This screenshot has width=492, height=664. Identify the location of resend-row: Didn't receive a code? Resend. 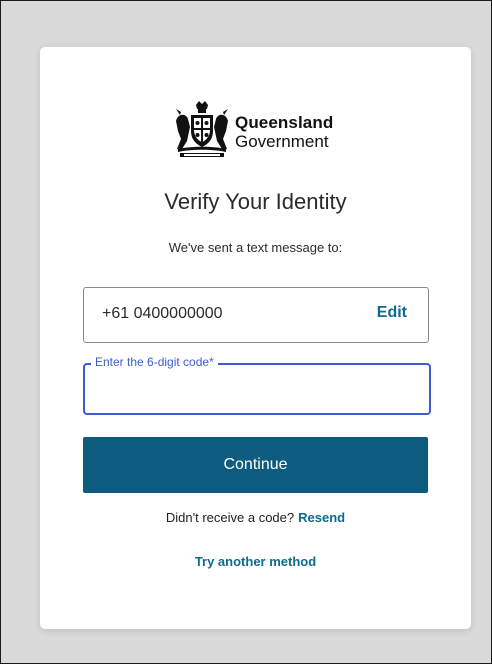
(255, 517).